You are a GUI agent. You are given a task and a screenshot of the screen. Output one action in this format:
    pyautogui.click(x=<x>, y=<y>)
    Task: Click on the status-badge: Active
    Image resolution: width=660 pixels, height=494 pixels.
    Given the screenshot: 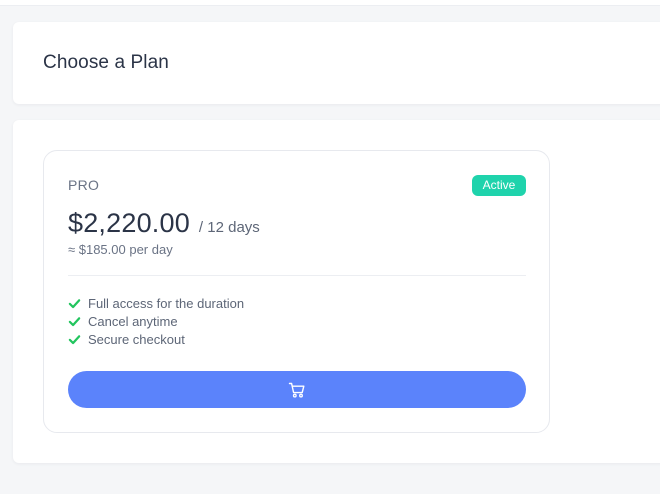 What is the action you would take?
    pyautogui.click(x=499, y=185)
    